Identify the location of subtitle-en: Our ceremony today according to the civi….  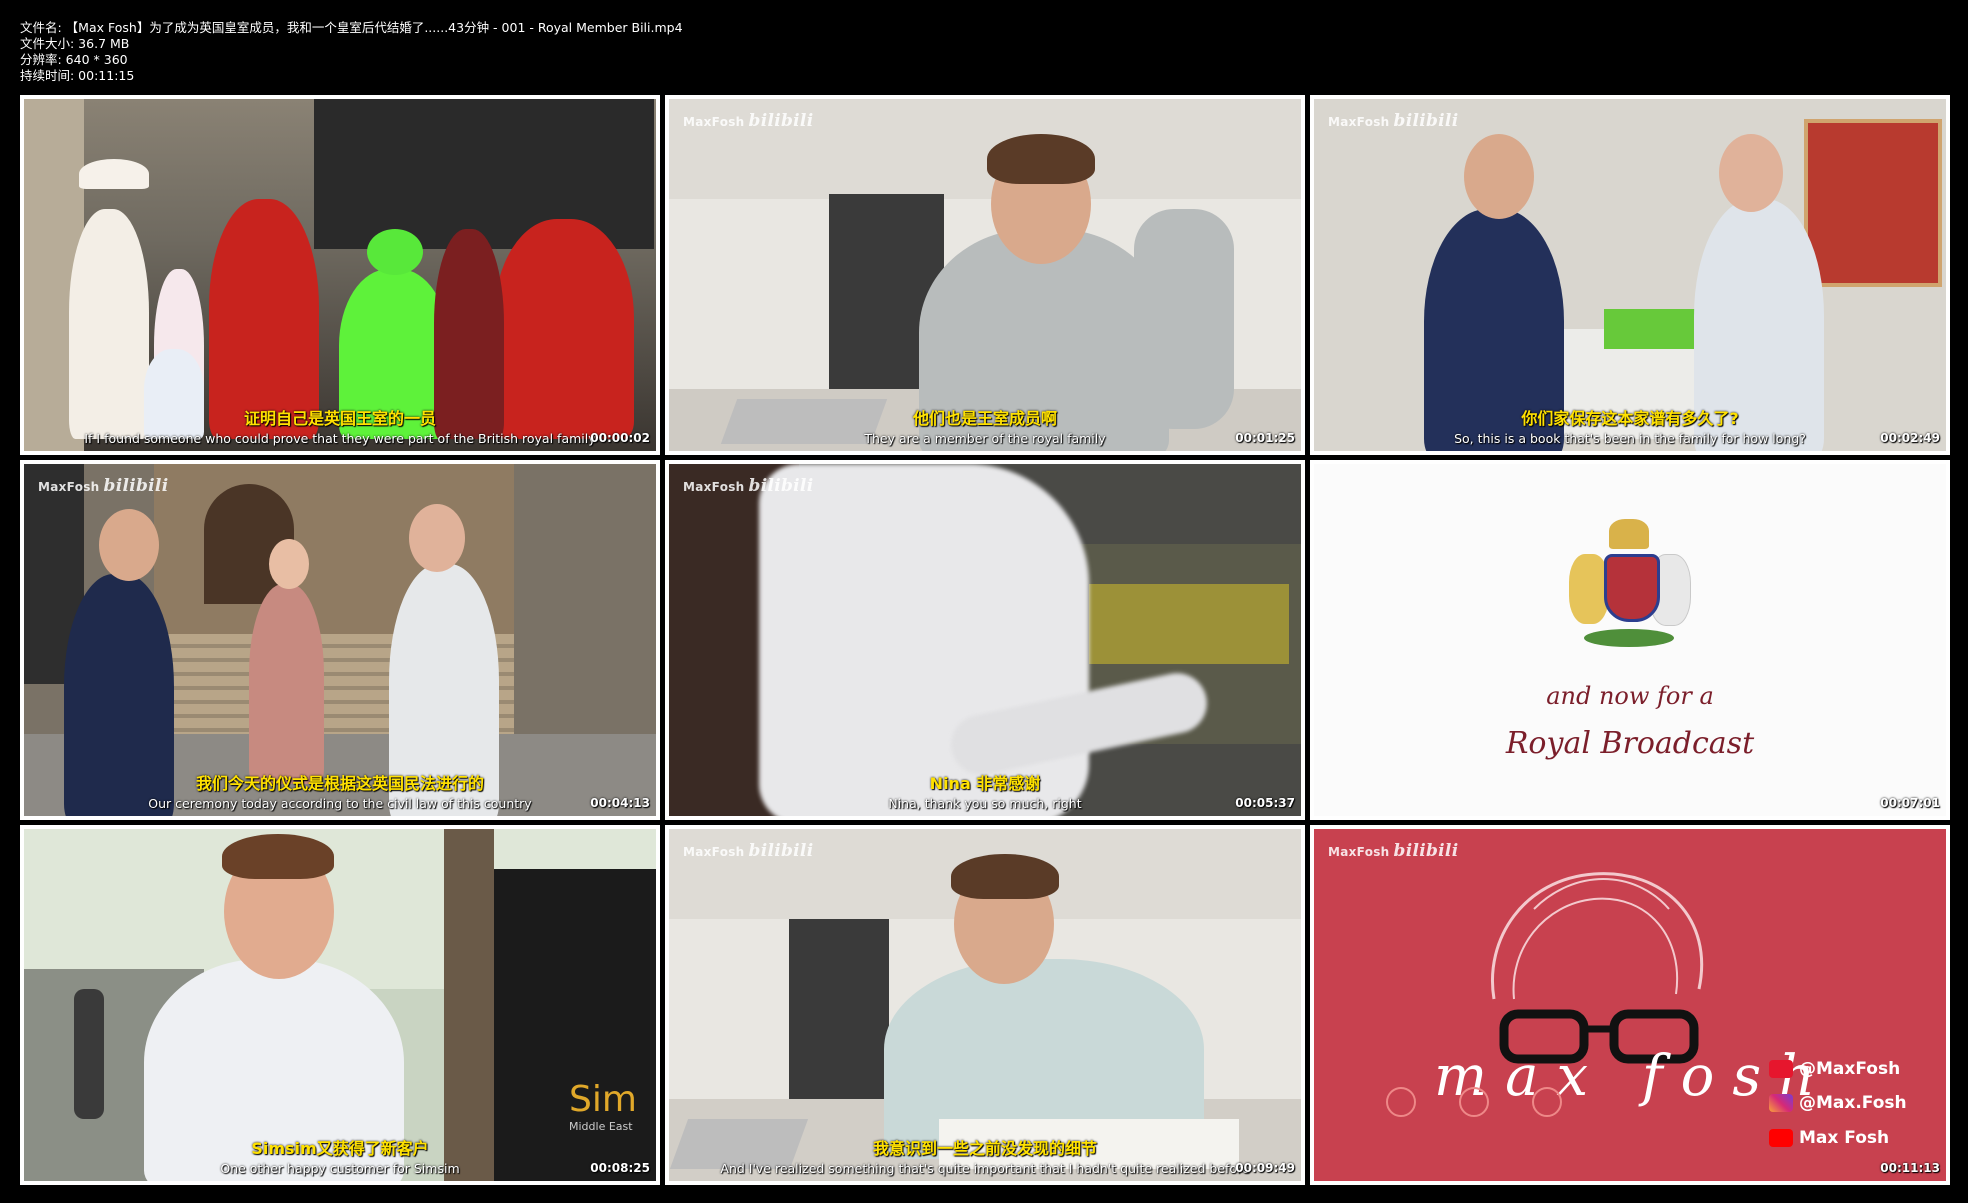
(340, 803).